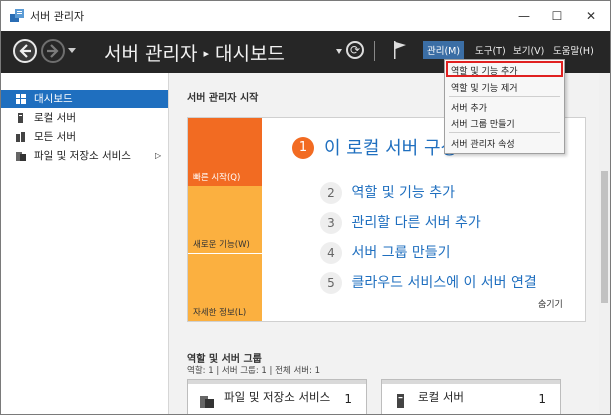  What do you see at coordinates (72, 51) in the screenshot?
I see `history-dropdown-icon` at bounding box center [72, 51].